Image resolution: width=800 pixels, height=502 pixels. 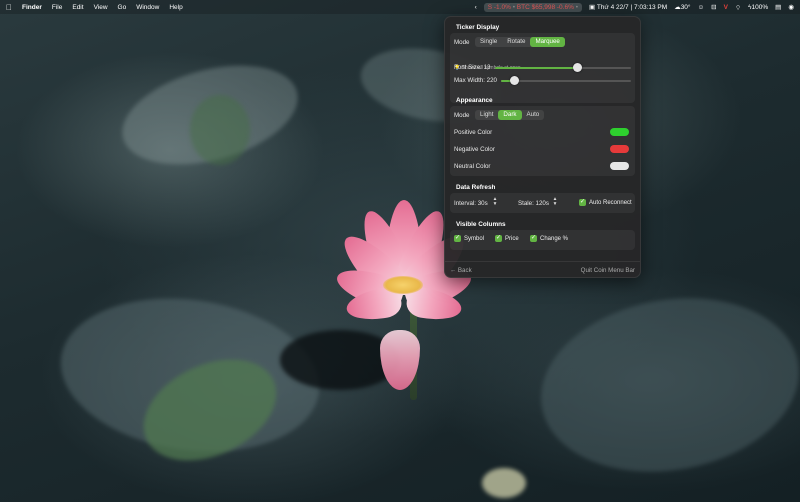 I want to click on interval-stepper: ▲ ▼, so click(x=495, y=202).